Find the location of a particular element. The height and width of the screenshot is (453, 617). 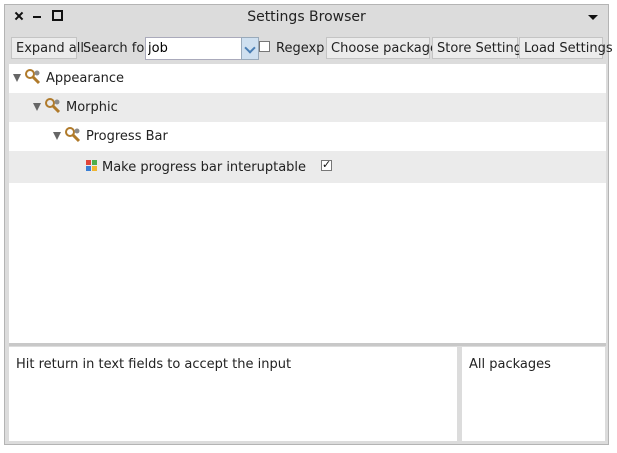

packages-list-item: All packages is located at coordinates (510, 364).